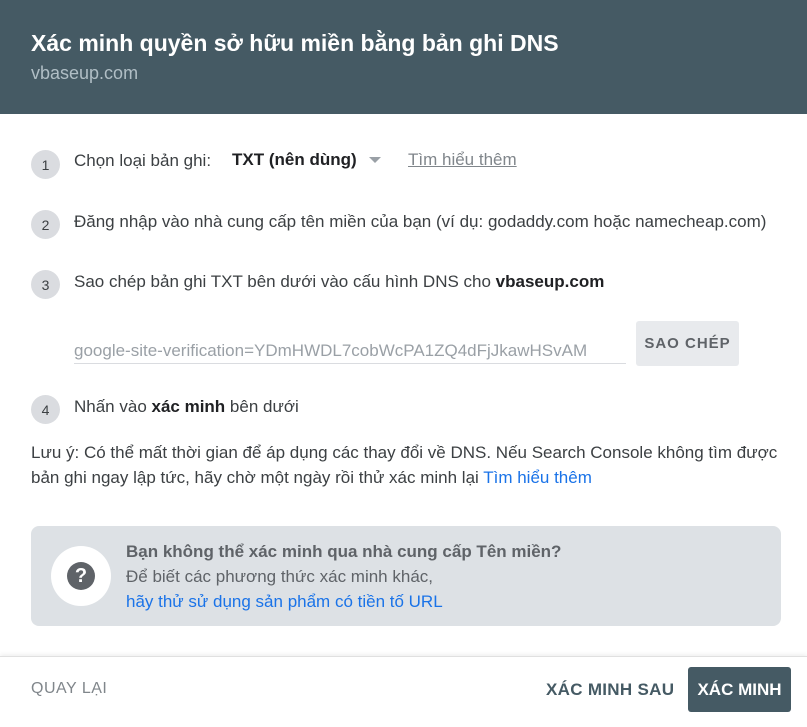 Image resolution: width=807 pixels, height=727 pixels. Describe the element at coordinates (284, 602) in the screenshot. I see `url-prefix-link: hãy thử sử dụng sản phẩm có tiền tố URL` at that location.